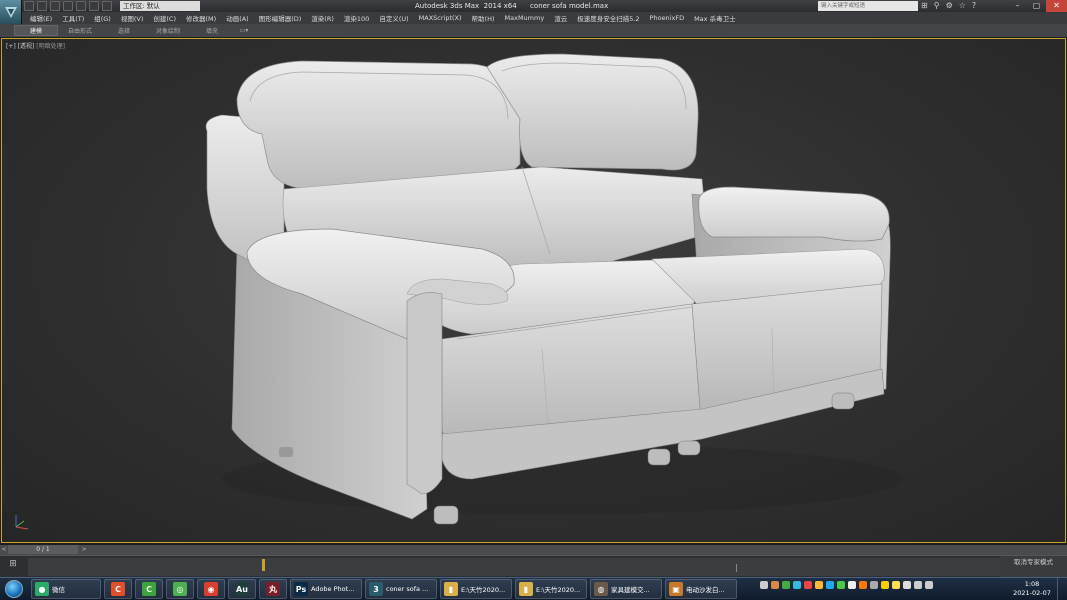 Image resolution: width=1067 pixels, height=600 pixels. Describe the element at coordinates (29, 6) in the screenshot. I see `new-file-icon` at that location.